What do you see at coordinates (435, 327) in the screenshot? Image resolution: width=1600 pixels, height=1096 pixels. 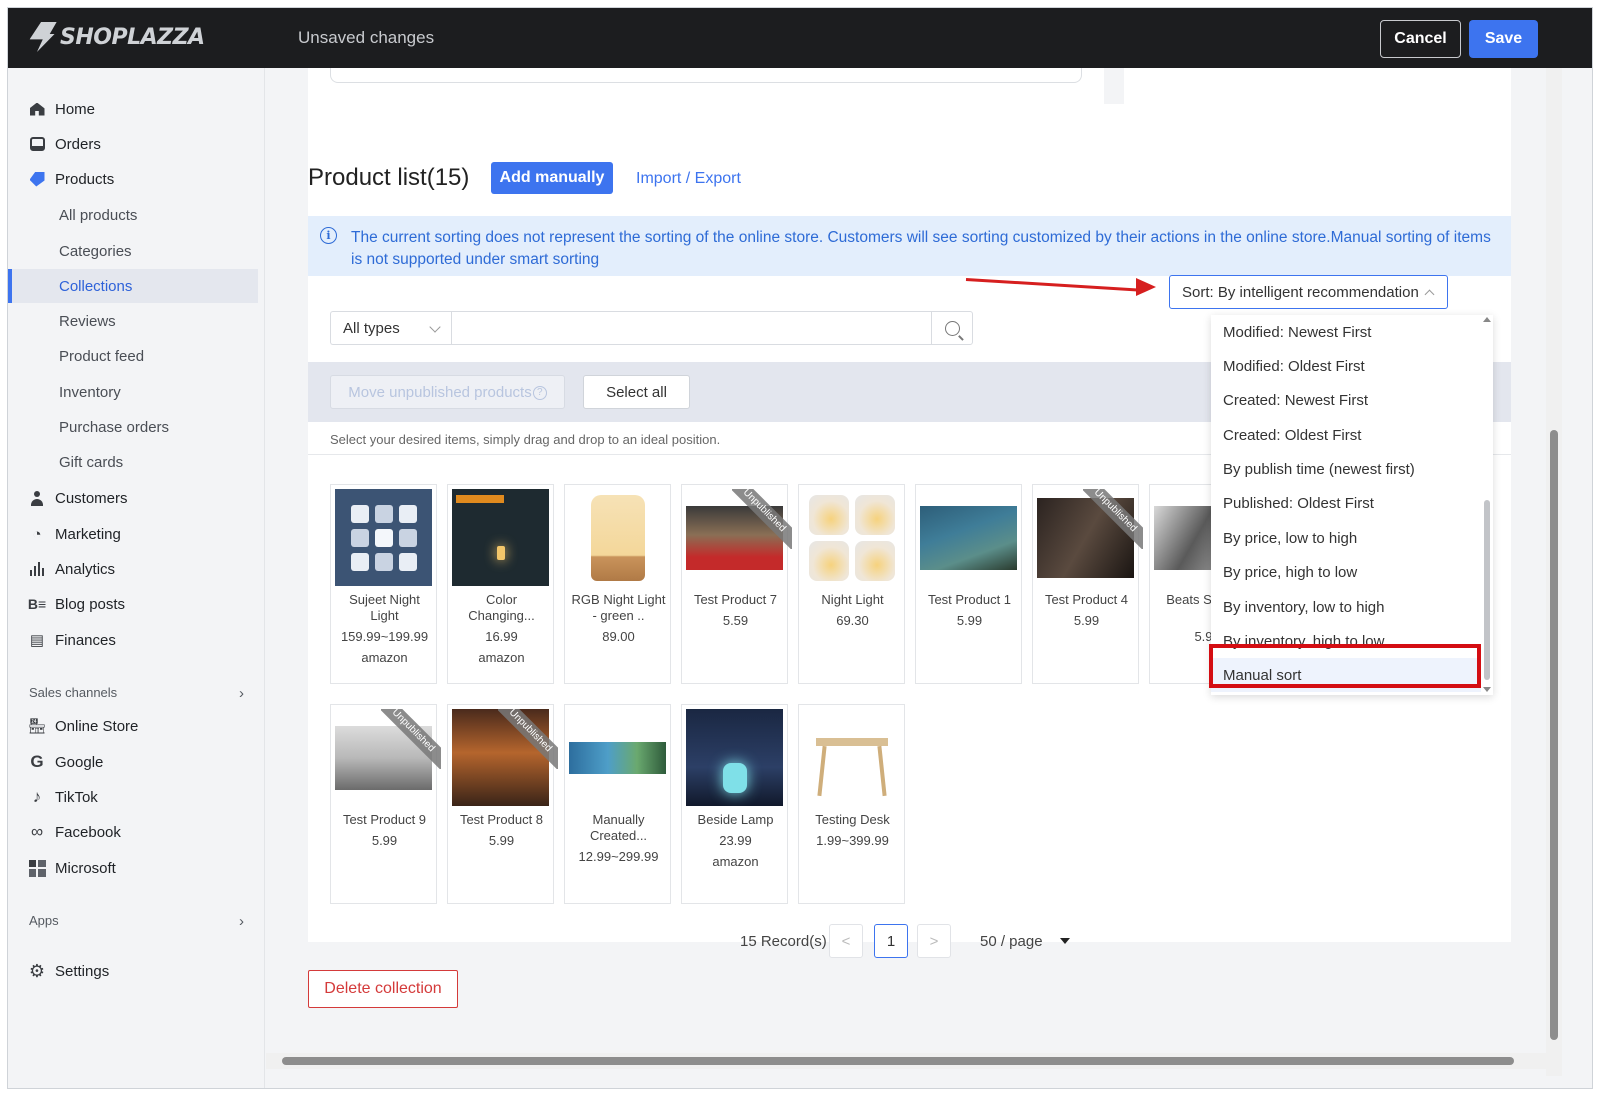 I see `chevron-down-icon` at bounding box center [435, 327].